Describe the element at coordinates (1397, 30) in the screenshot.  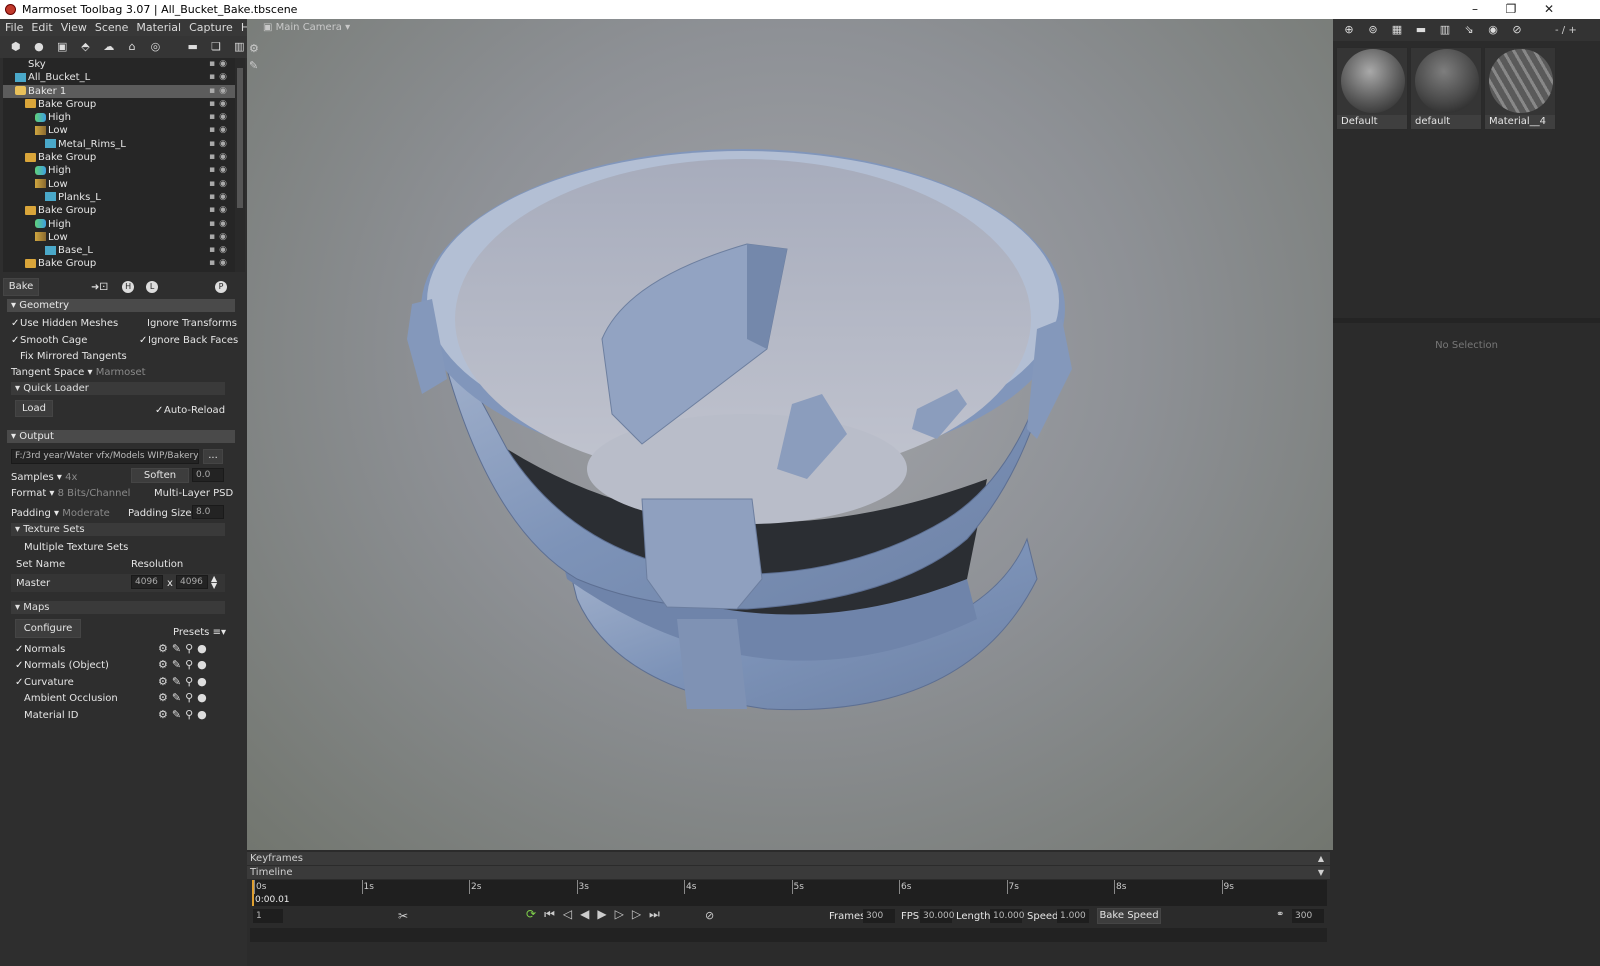
I see `material-grid-icon: ▦` at that location.